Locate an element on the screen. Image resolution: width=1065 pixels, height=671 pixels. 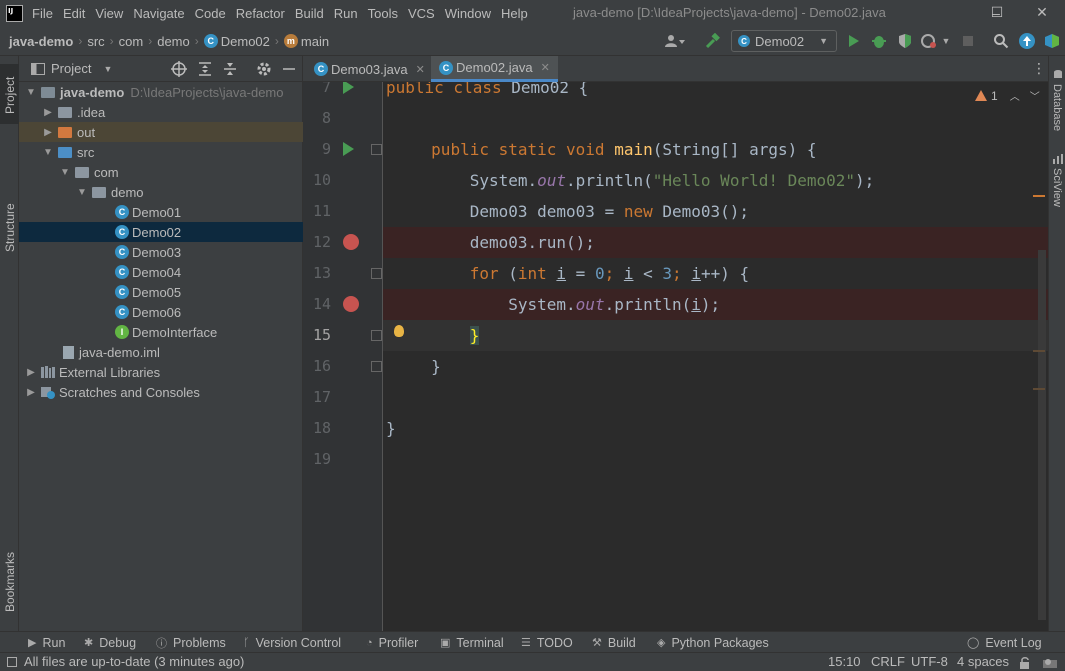
menu-build: Build is located at coordinates (309, 13).